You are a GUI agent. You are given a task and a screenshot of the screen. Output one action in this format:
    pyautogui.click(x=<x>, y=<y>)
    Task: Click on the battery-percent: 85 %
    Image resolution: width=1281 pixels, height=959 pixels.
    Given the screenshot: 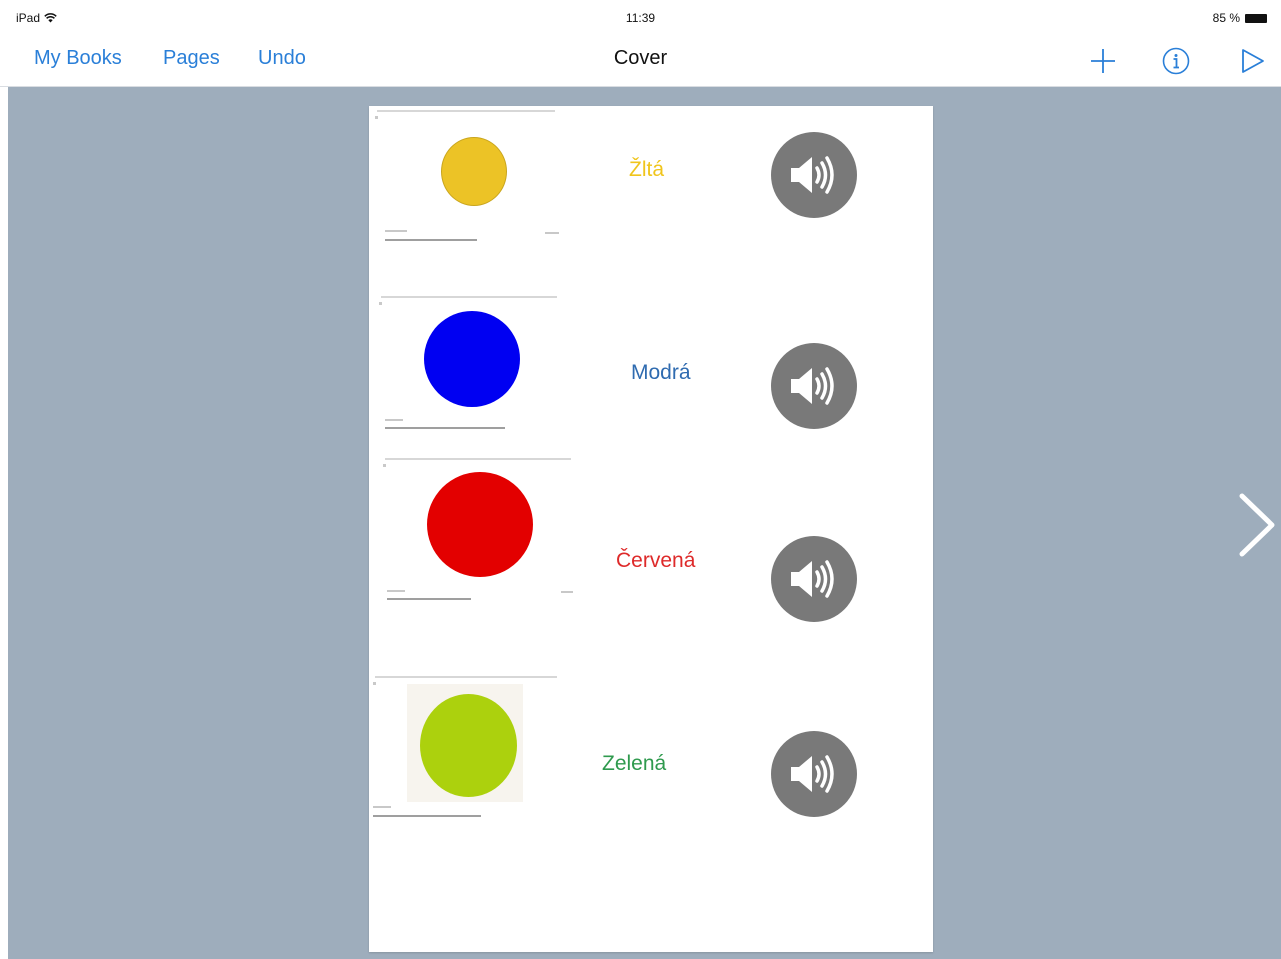 What is the action you would take?
    pyautogui.click(x=1226, y=18)
    